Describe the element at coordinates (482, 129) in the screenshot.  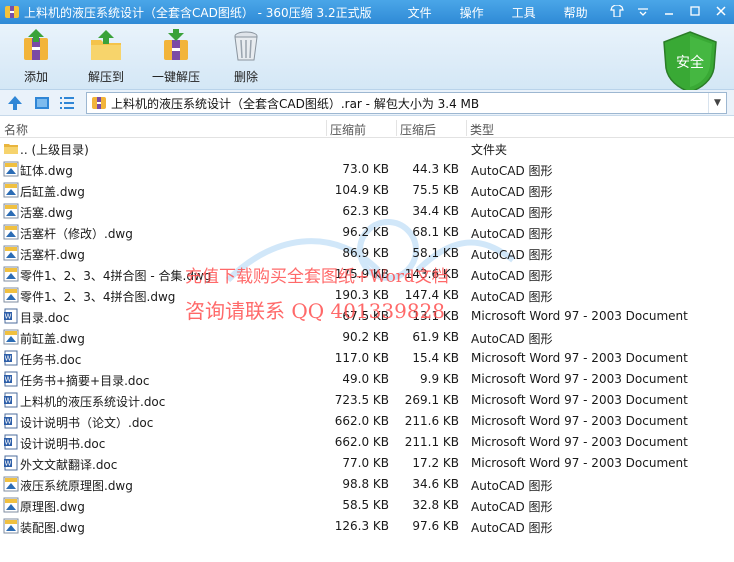
I see `column-type: 类型` at that location.